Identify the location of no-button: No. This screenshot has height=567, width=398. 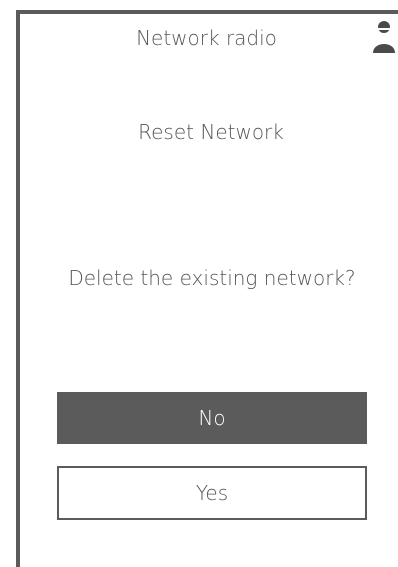
(212, 418).